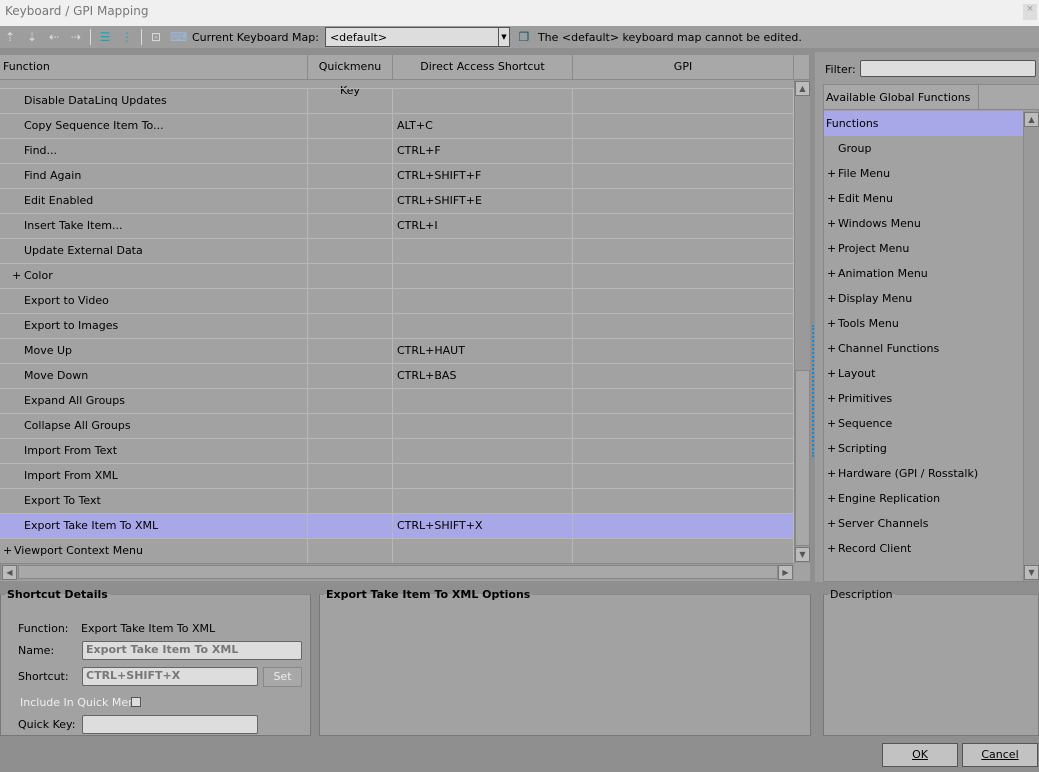  Describe the element at coordinates (503, 37) in the screenshot. I see `chevron-down-icon: ▼` at that location.